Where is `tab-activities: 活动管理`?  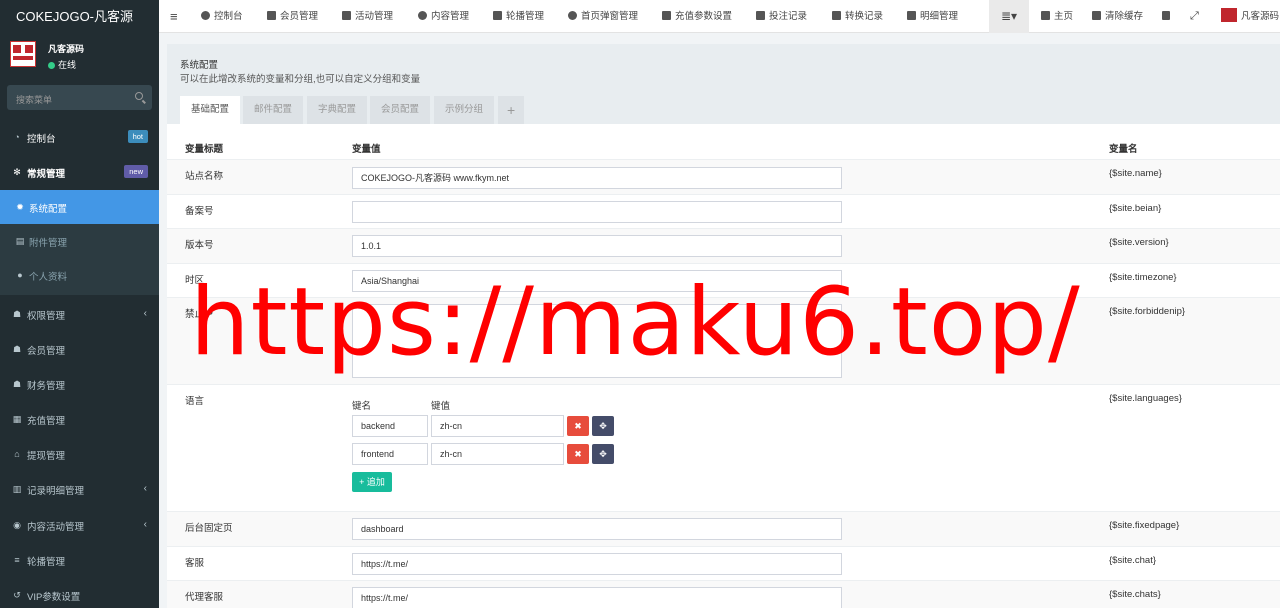
tab-activities: 活动管理 is located at coordinates (367, 16).